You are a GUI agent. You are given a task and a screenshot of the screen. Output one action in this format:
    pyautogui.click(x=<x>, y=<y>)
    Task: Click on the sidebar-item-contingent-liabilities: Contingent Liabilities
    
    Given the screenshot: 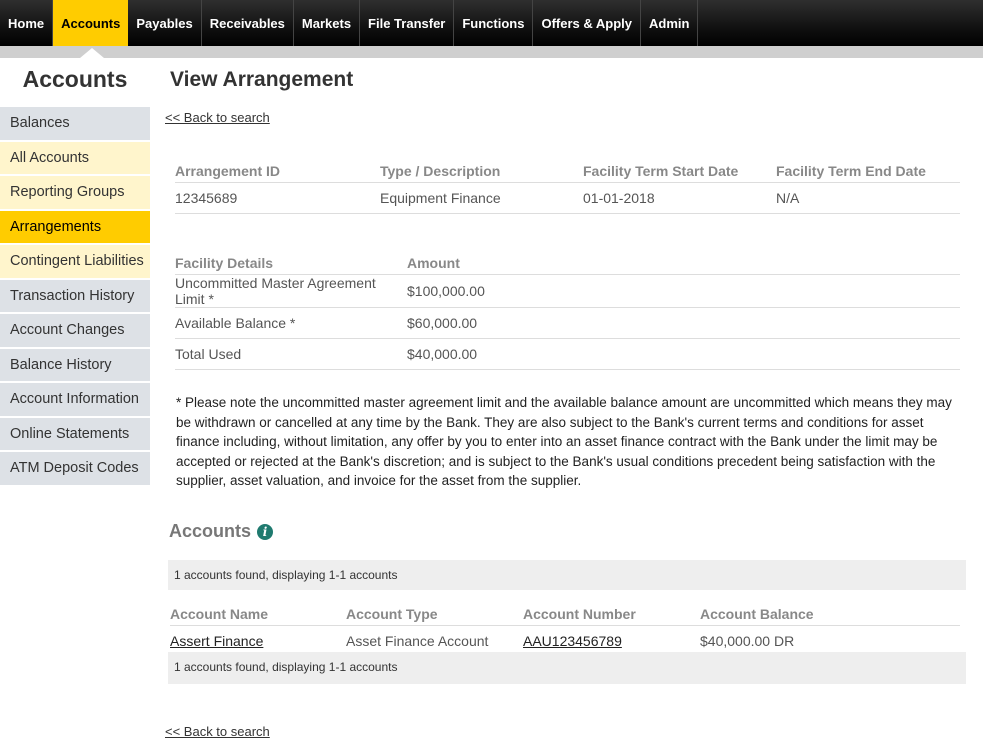 What is the action you would take?
    pyautogui.click(x=75, y=262)
    